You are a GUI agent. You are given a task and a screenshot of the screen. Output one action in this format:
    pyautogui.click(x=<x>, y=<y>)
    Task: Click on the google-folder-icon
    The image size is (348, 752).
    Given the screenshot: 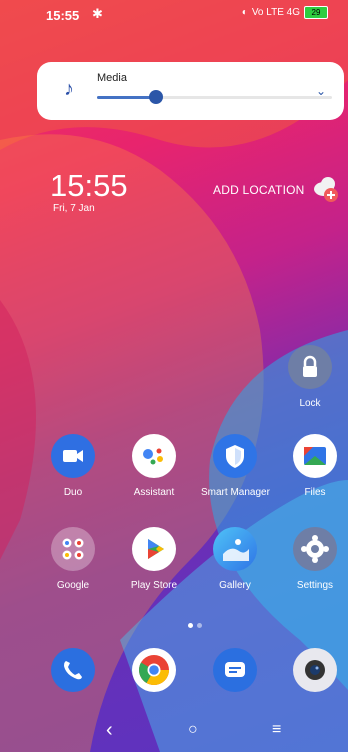 What is the action you would take?
    pyautogui.click(x=73, y=549)
    